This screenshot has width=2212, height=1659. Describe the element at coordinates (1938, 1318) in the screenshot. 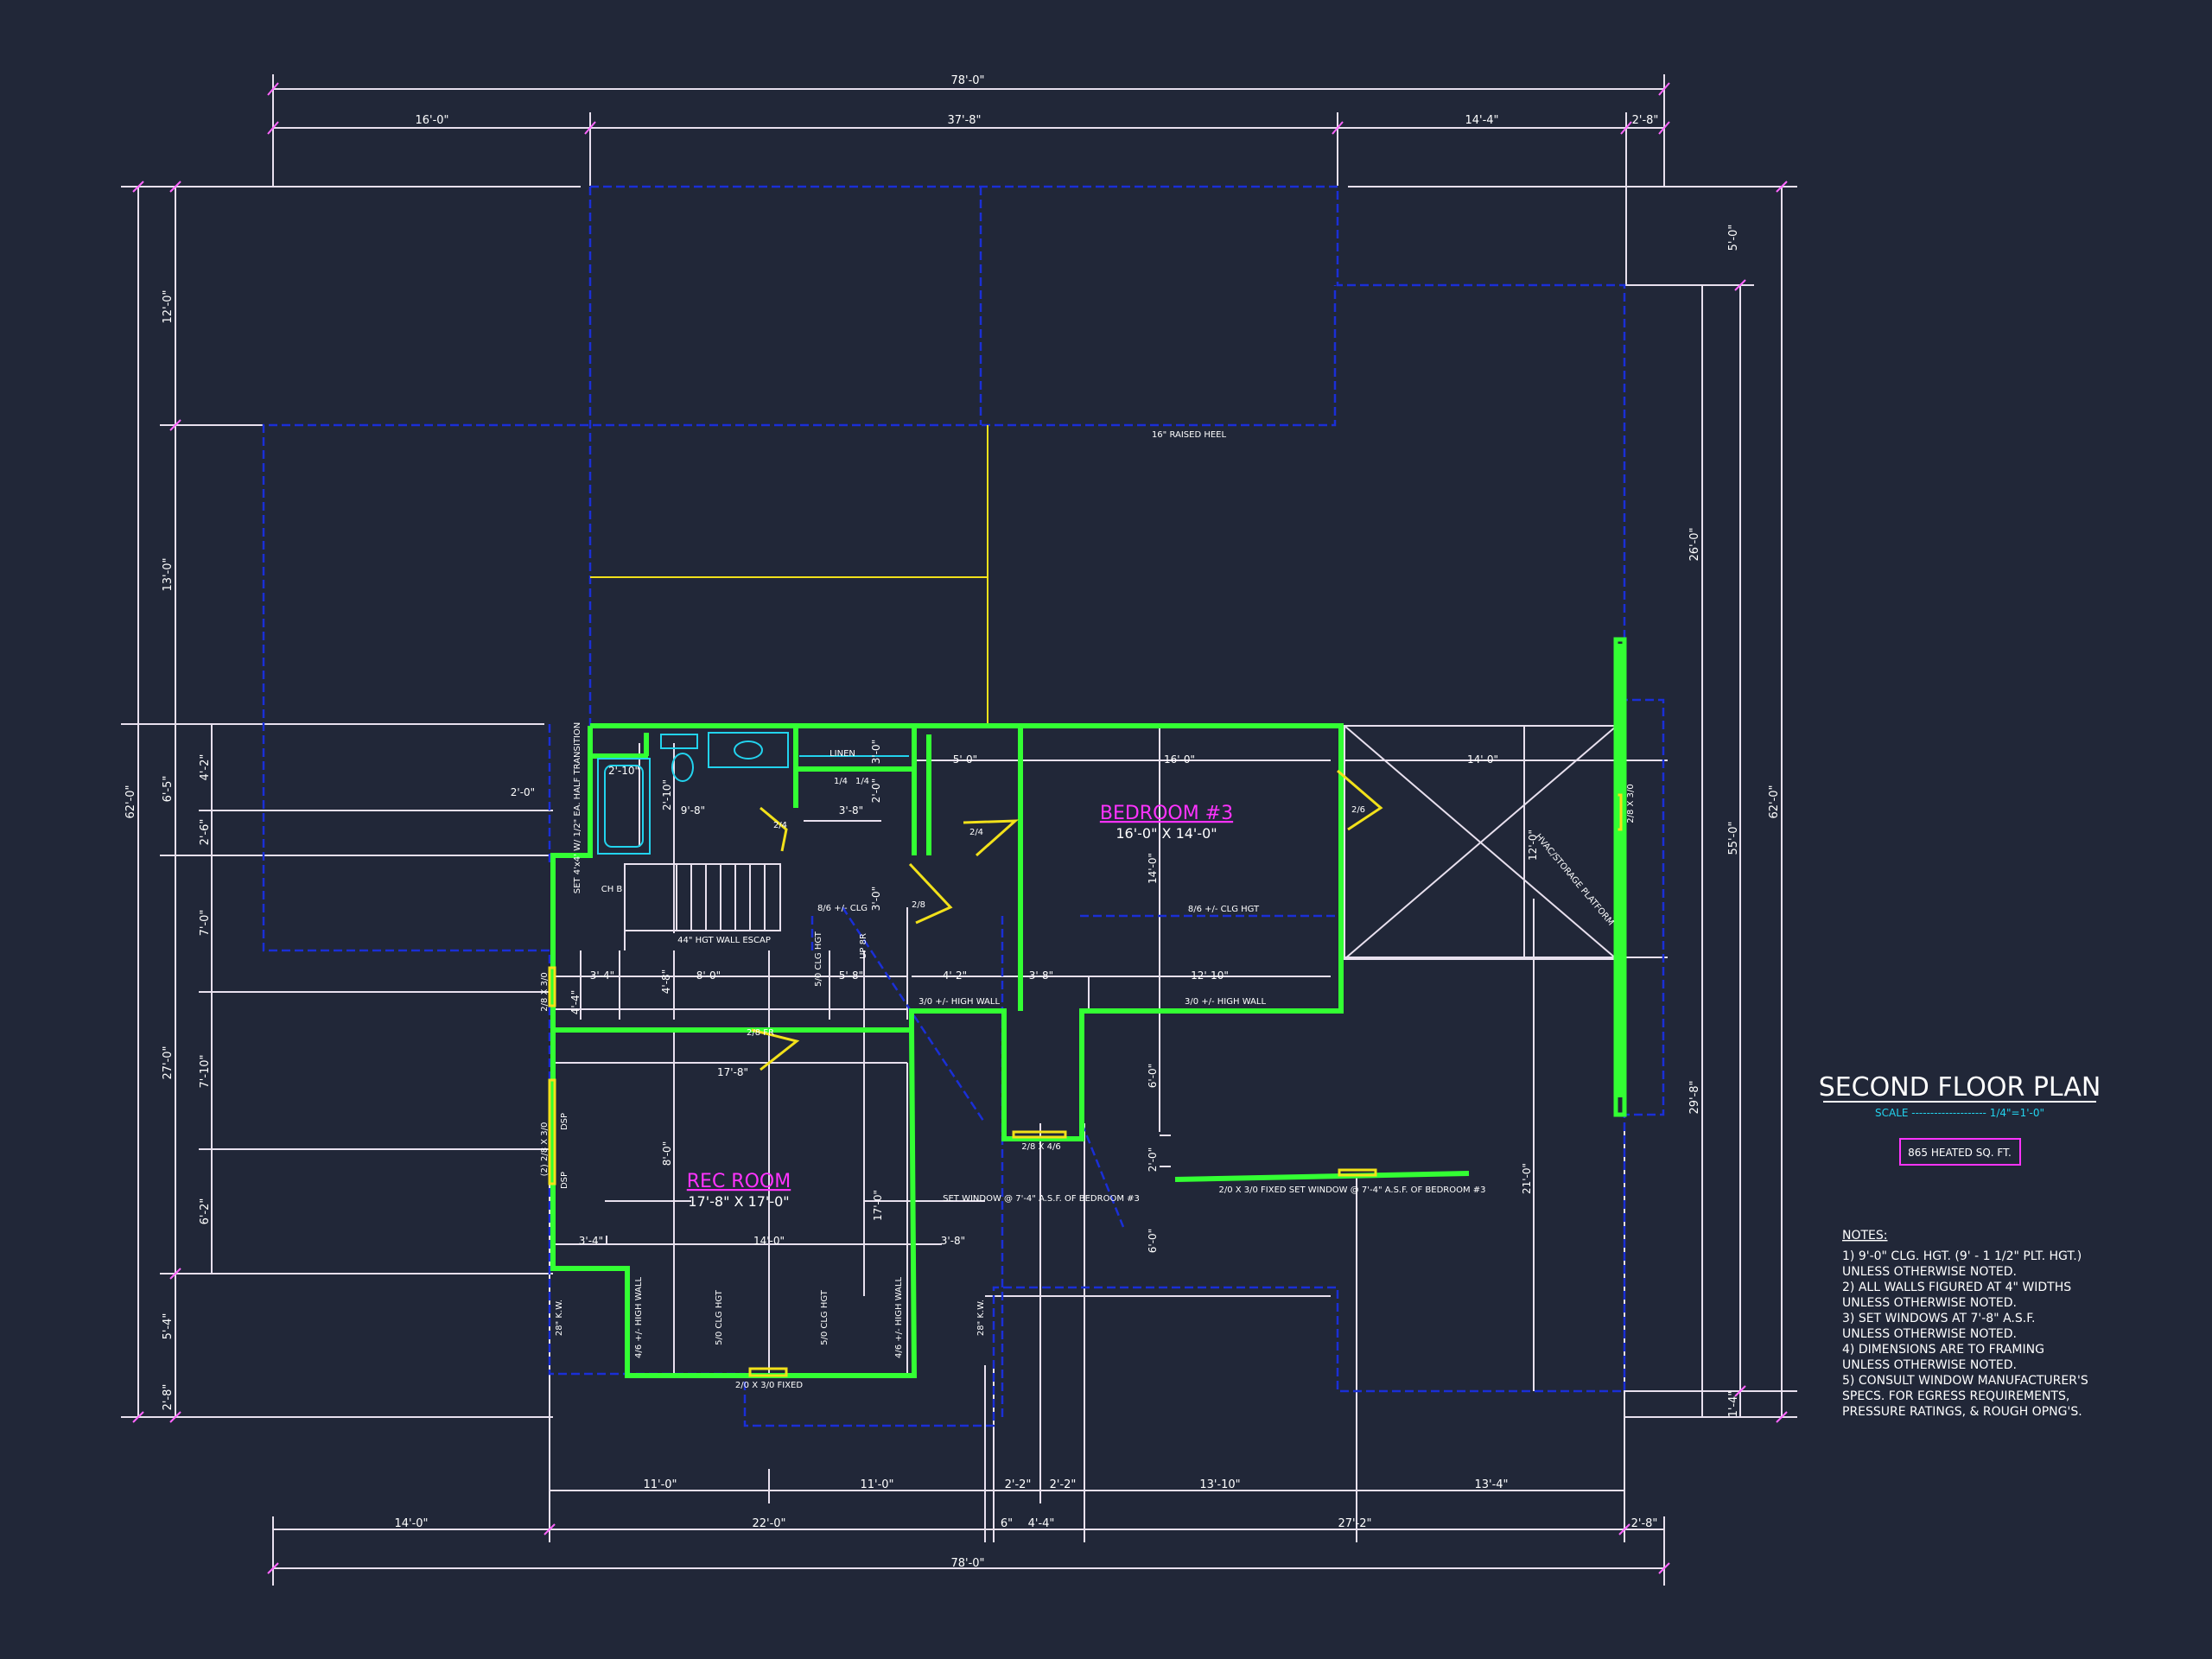

I see `note-line: 3) SET WINDOWS AT 7'-8" A.S.F.` at that location.